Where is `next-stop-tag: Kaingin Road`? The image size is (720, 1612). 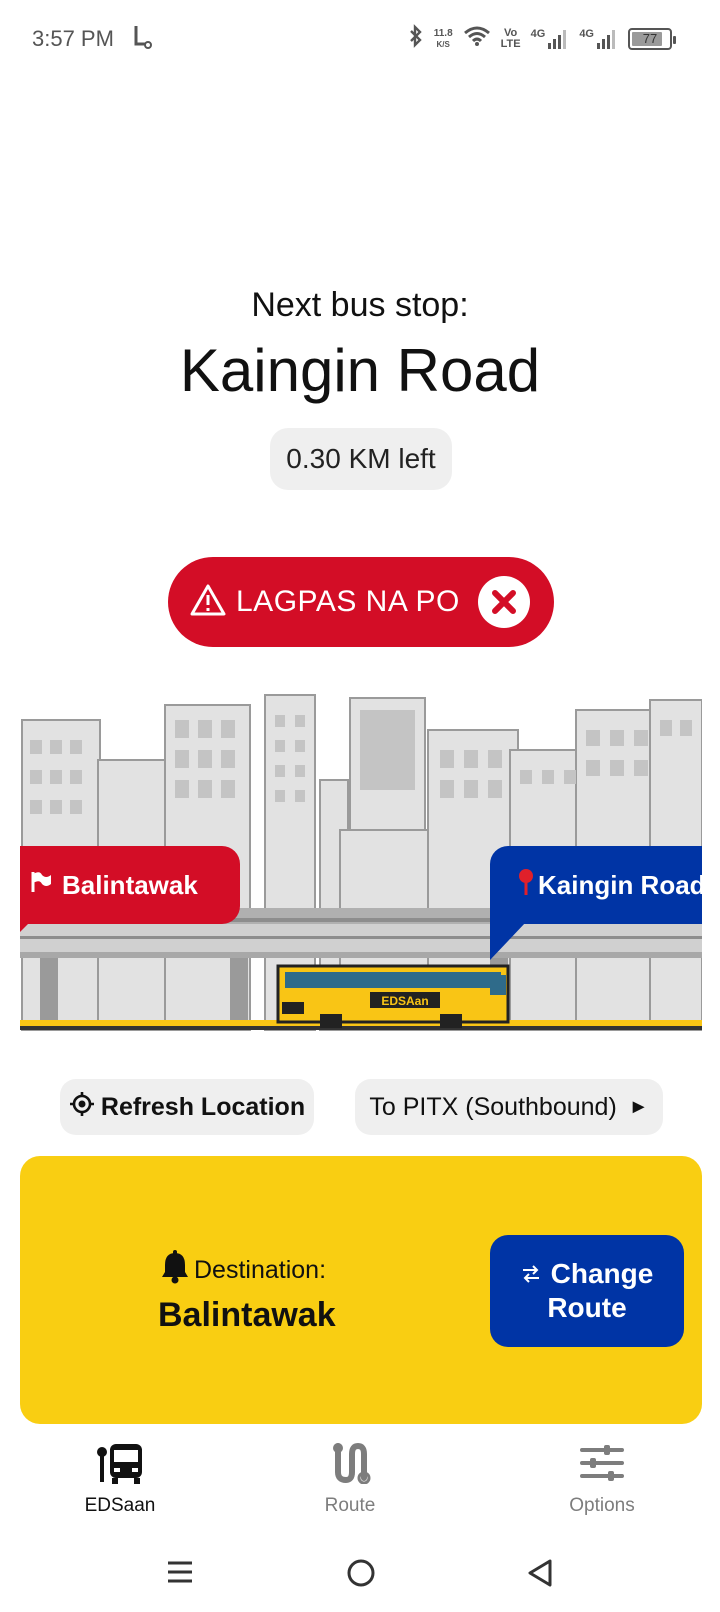
next-stop-tag: Kaingin Road is located at coordinates (596, 885).